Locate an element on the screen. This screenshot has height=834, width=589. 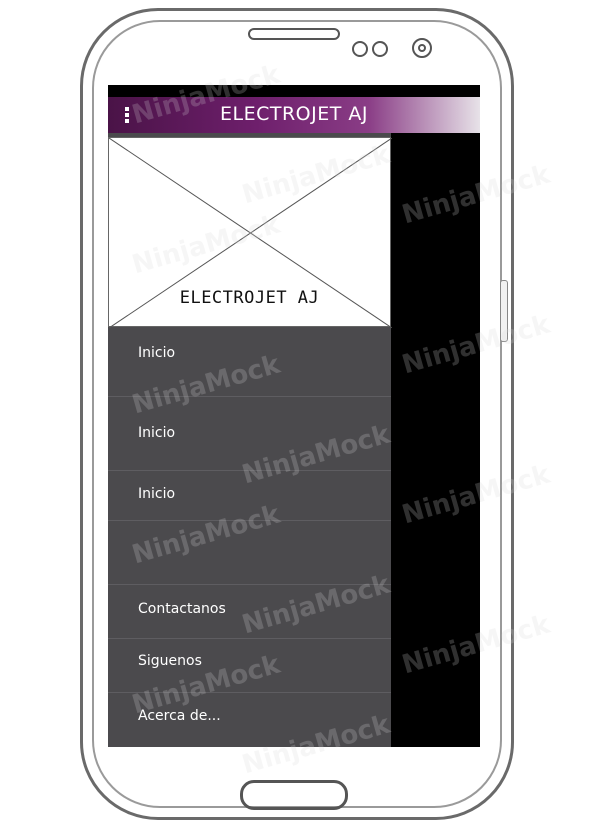
drawer-item-empty is located at coordinates (249, 553).